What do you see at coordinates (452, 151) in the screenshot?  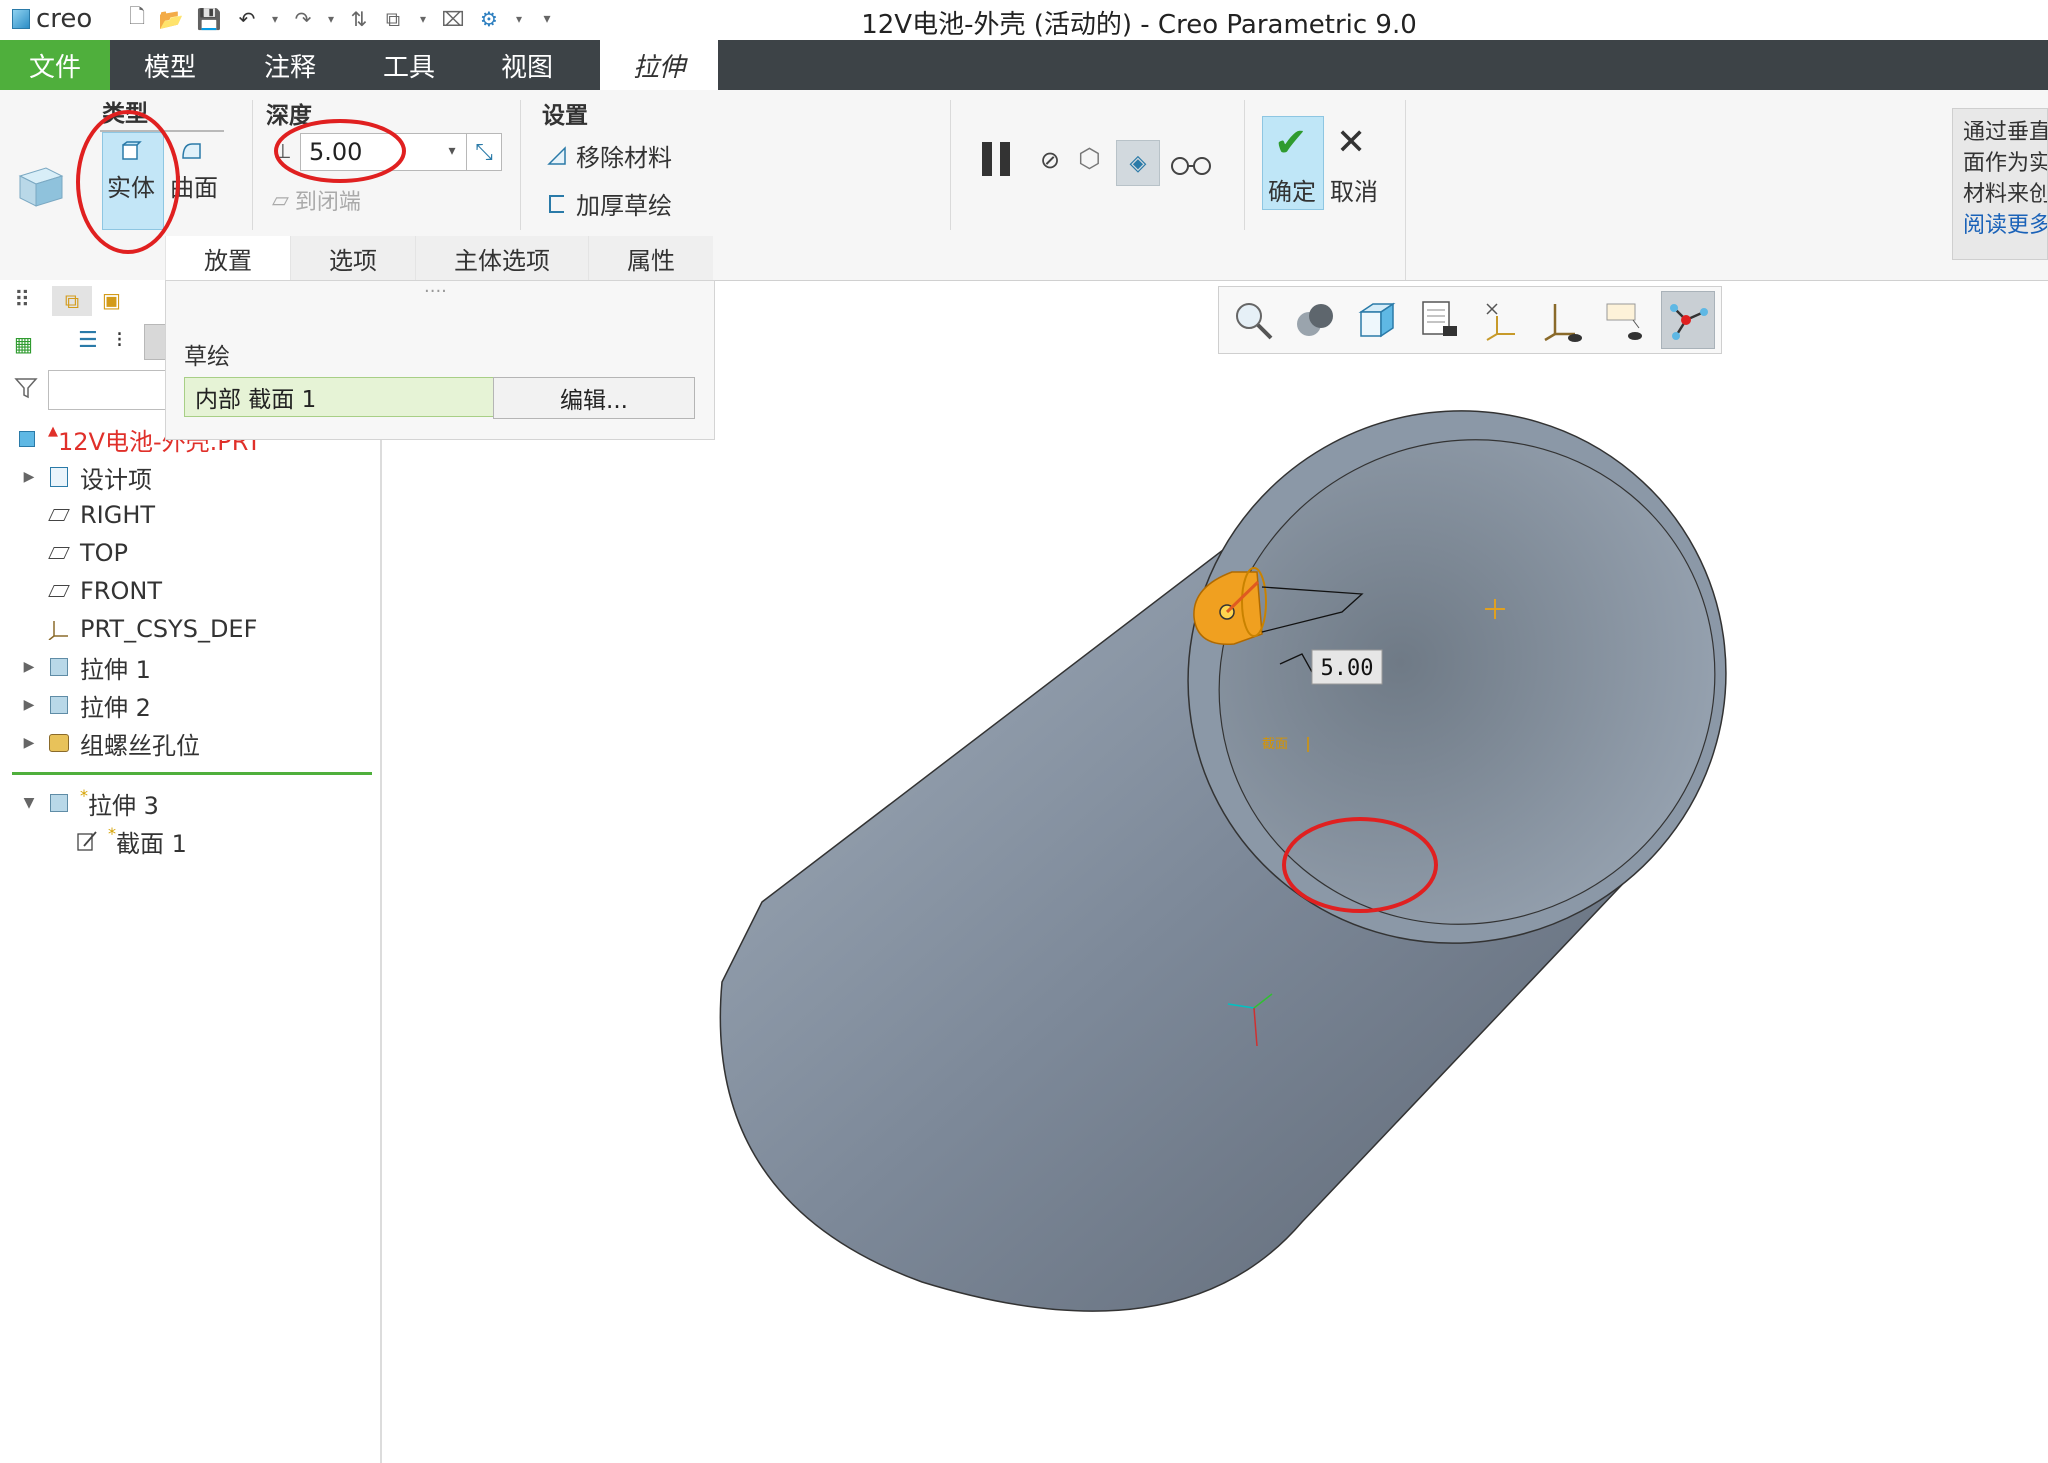 I see `depth-dropdown-icon: ▾` at bounding box center [452, 151].